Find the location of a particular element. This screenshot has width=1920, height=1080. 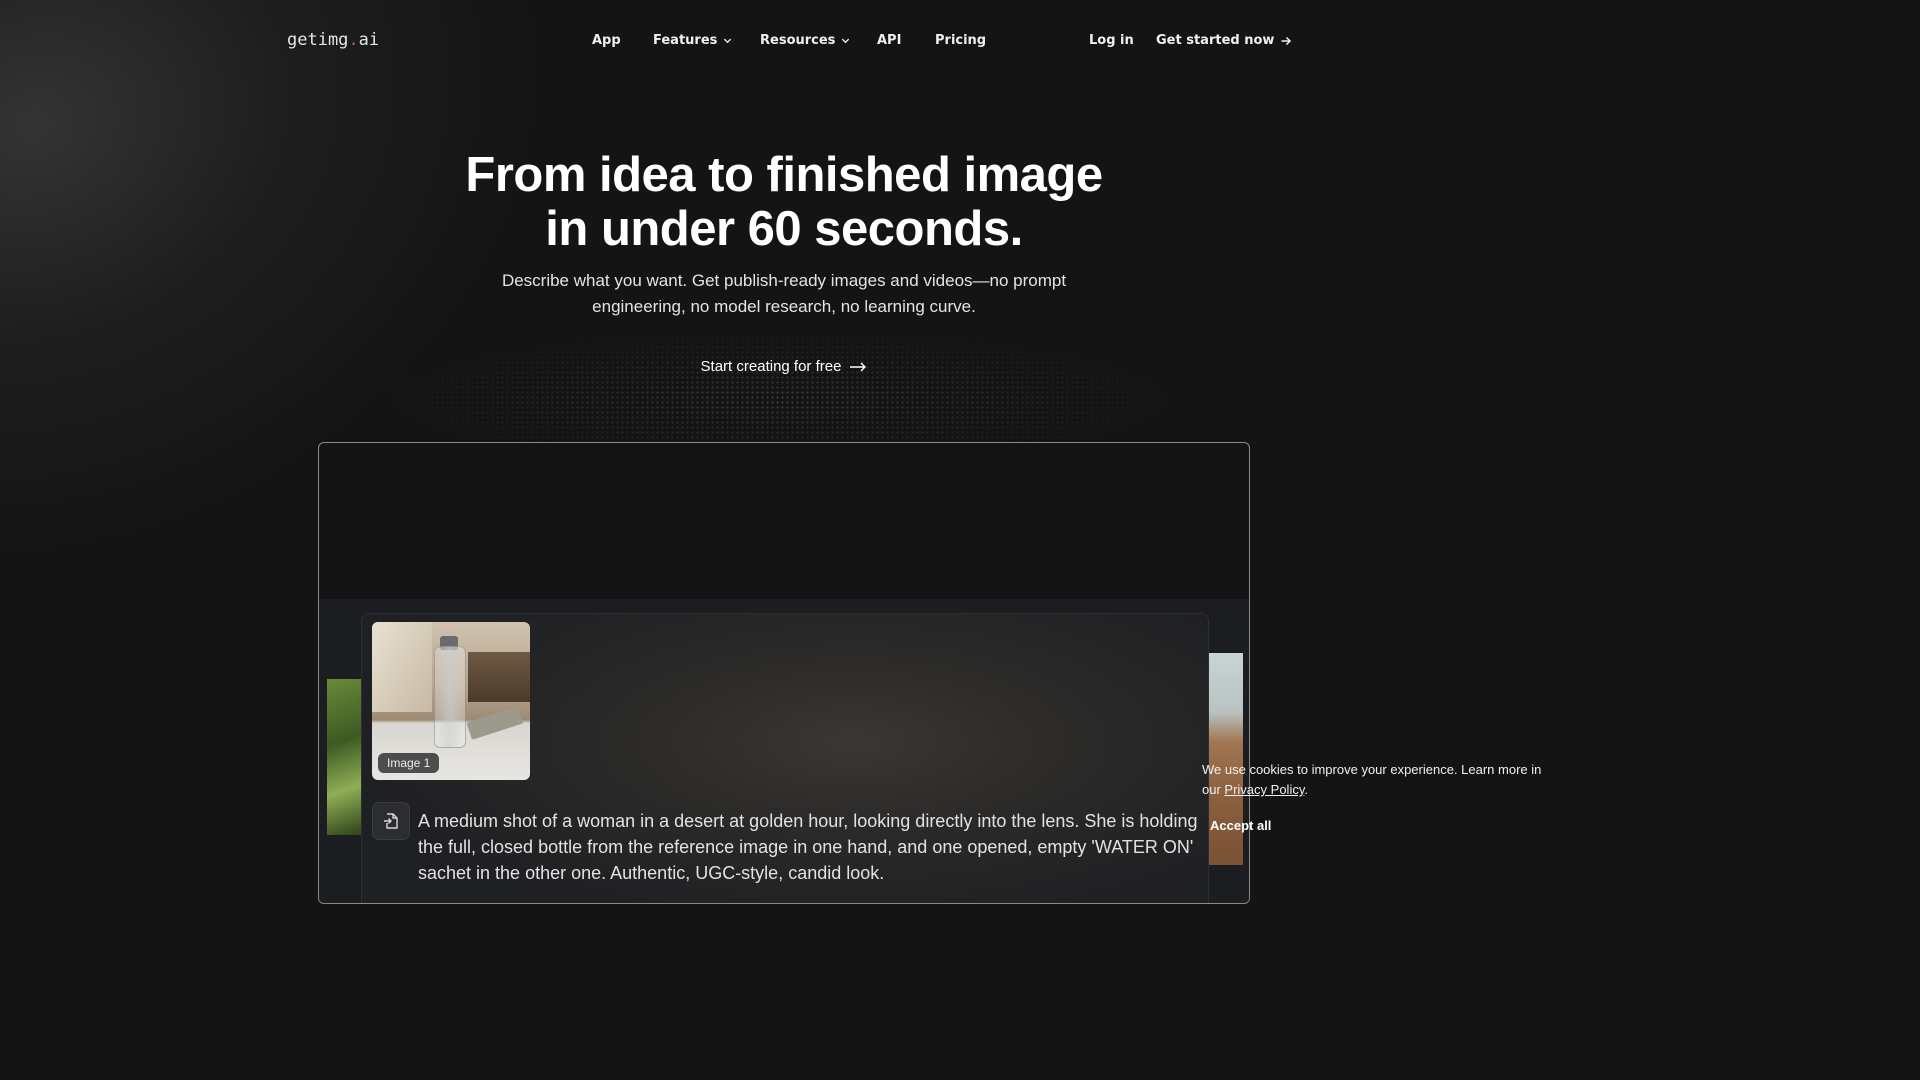

start-creating-button: Start creating for free is located at coordinates (784, 366).